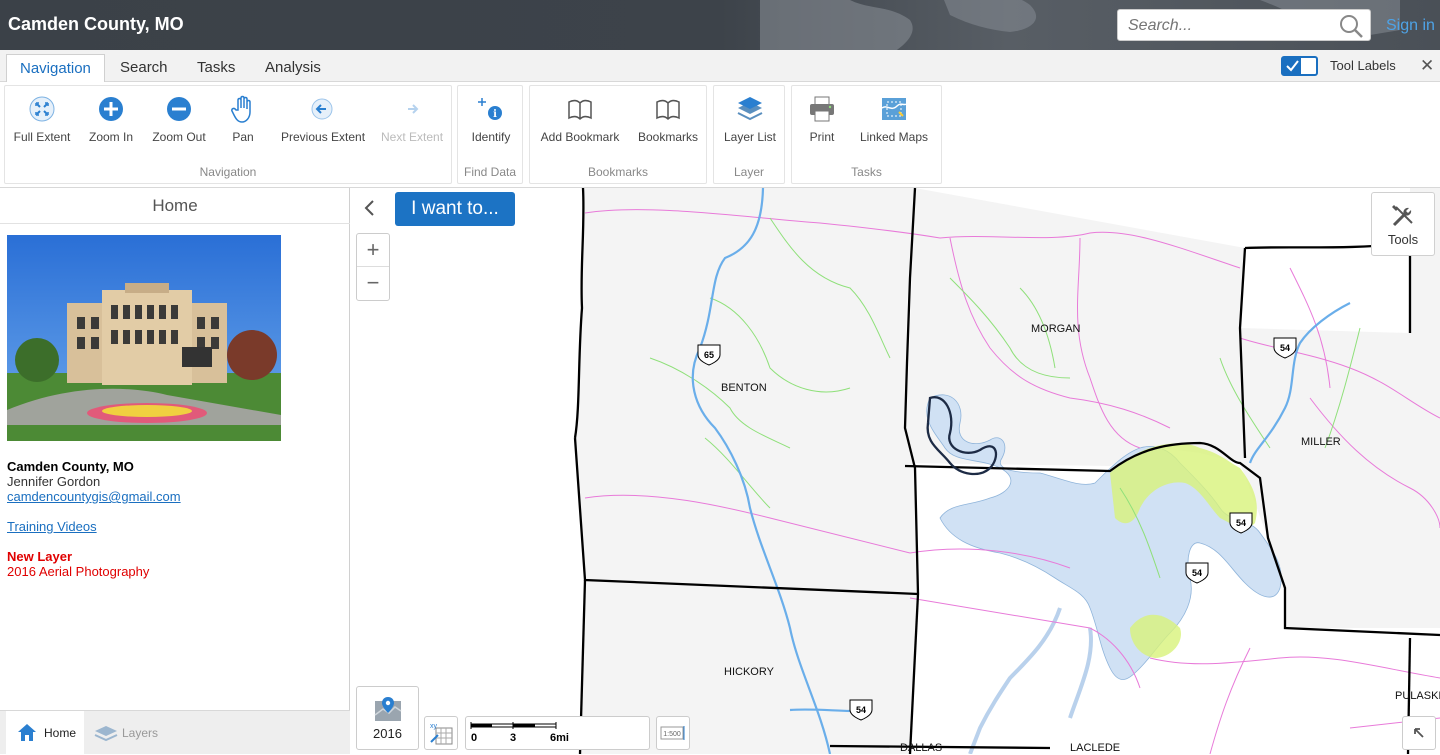 Image resolution: width=1440 pixels, height=755 pixels. Describe the element at coordinates (60, 733) in the screenshot. I see `bottom-tab-home-label: Home` at that location.